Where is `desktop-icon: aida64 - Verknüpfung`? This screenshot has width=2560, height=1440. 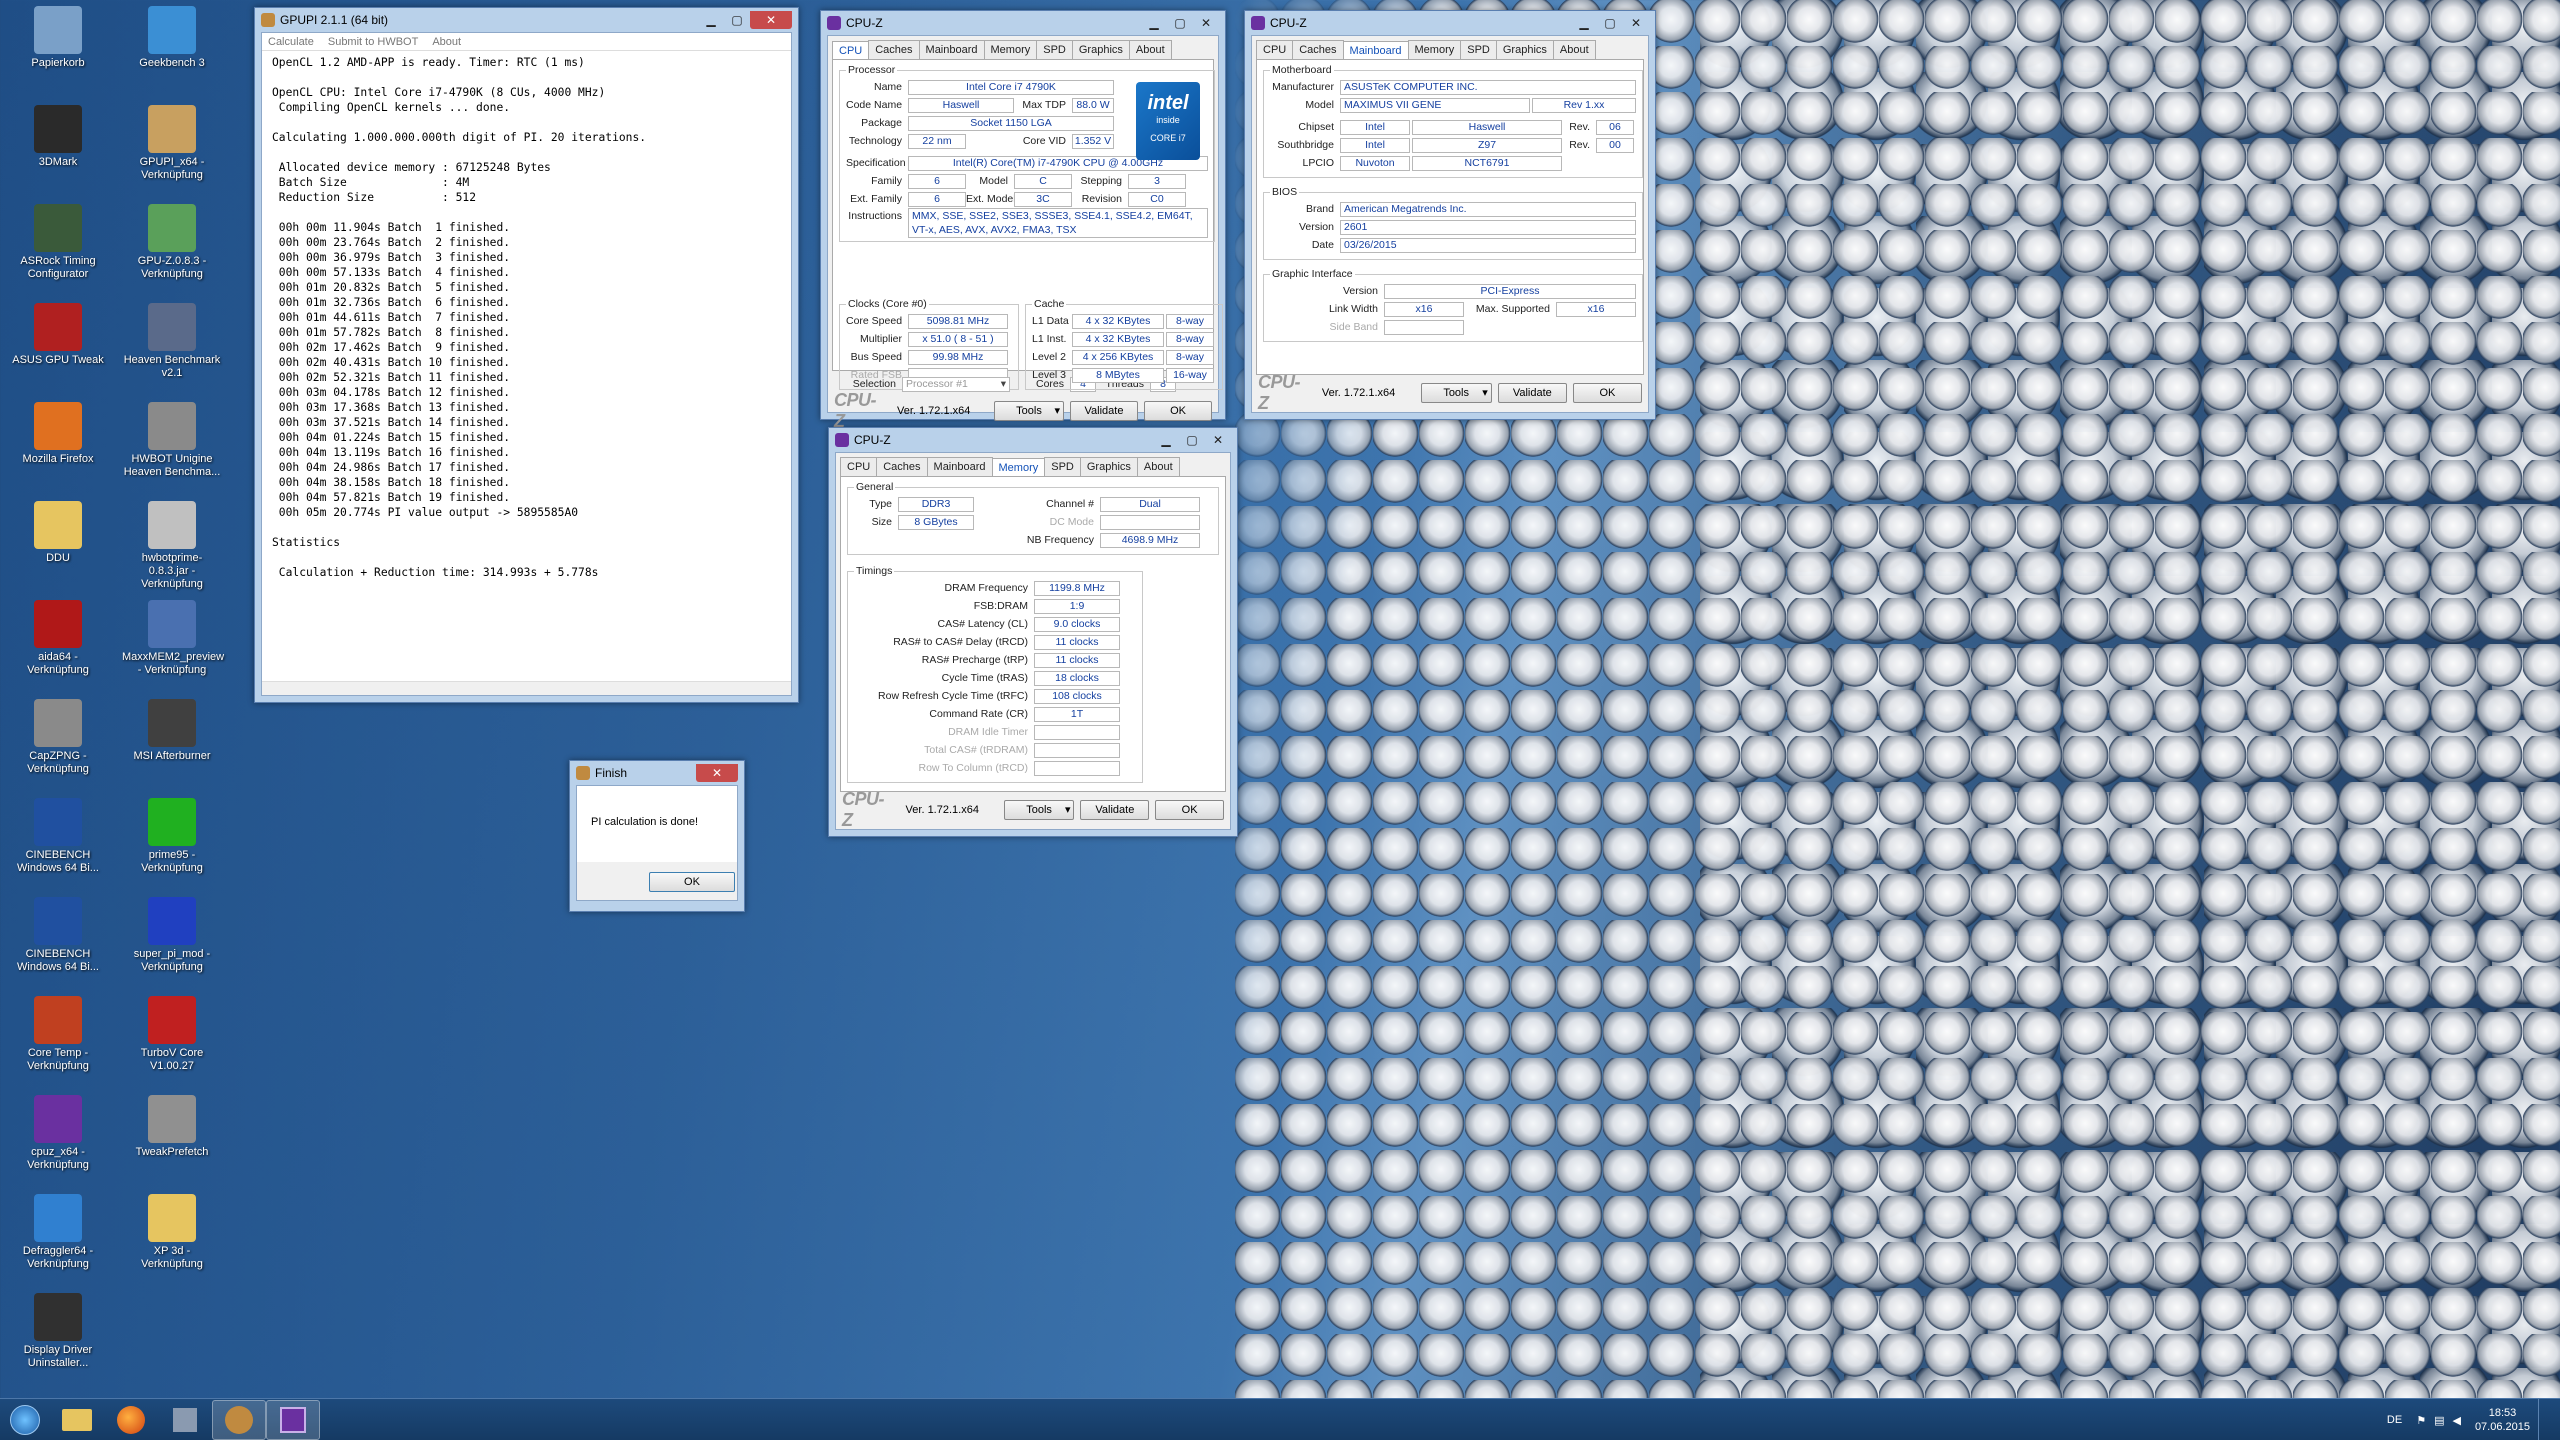
desktop-icon: aida64 - Verknüpfung is located at coordinates (58, 638).